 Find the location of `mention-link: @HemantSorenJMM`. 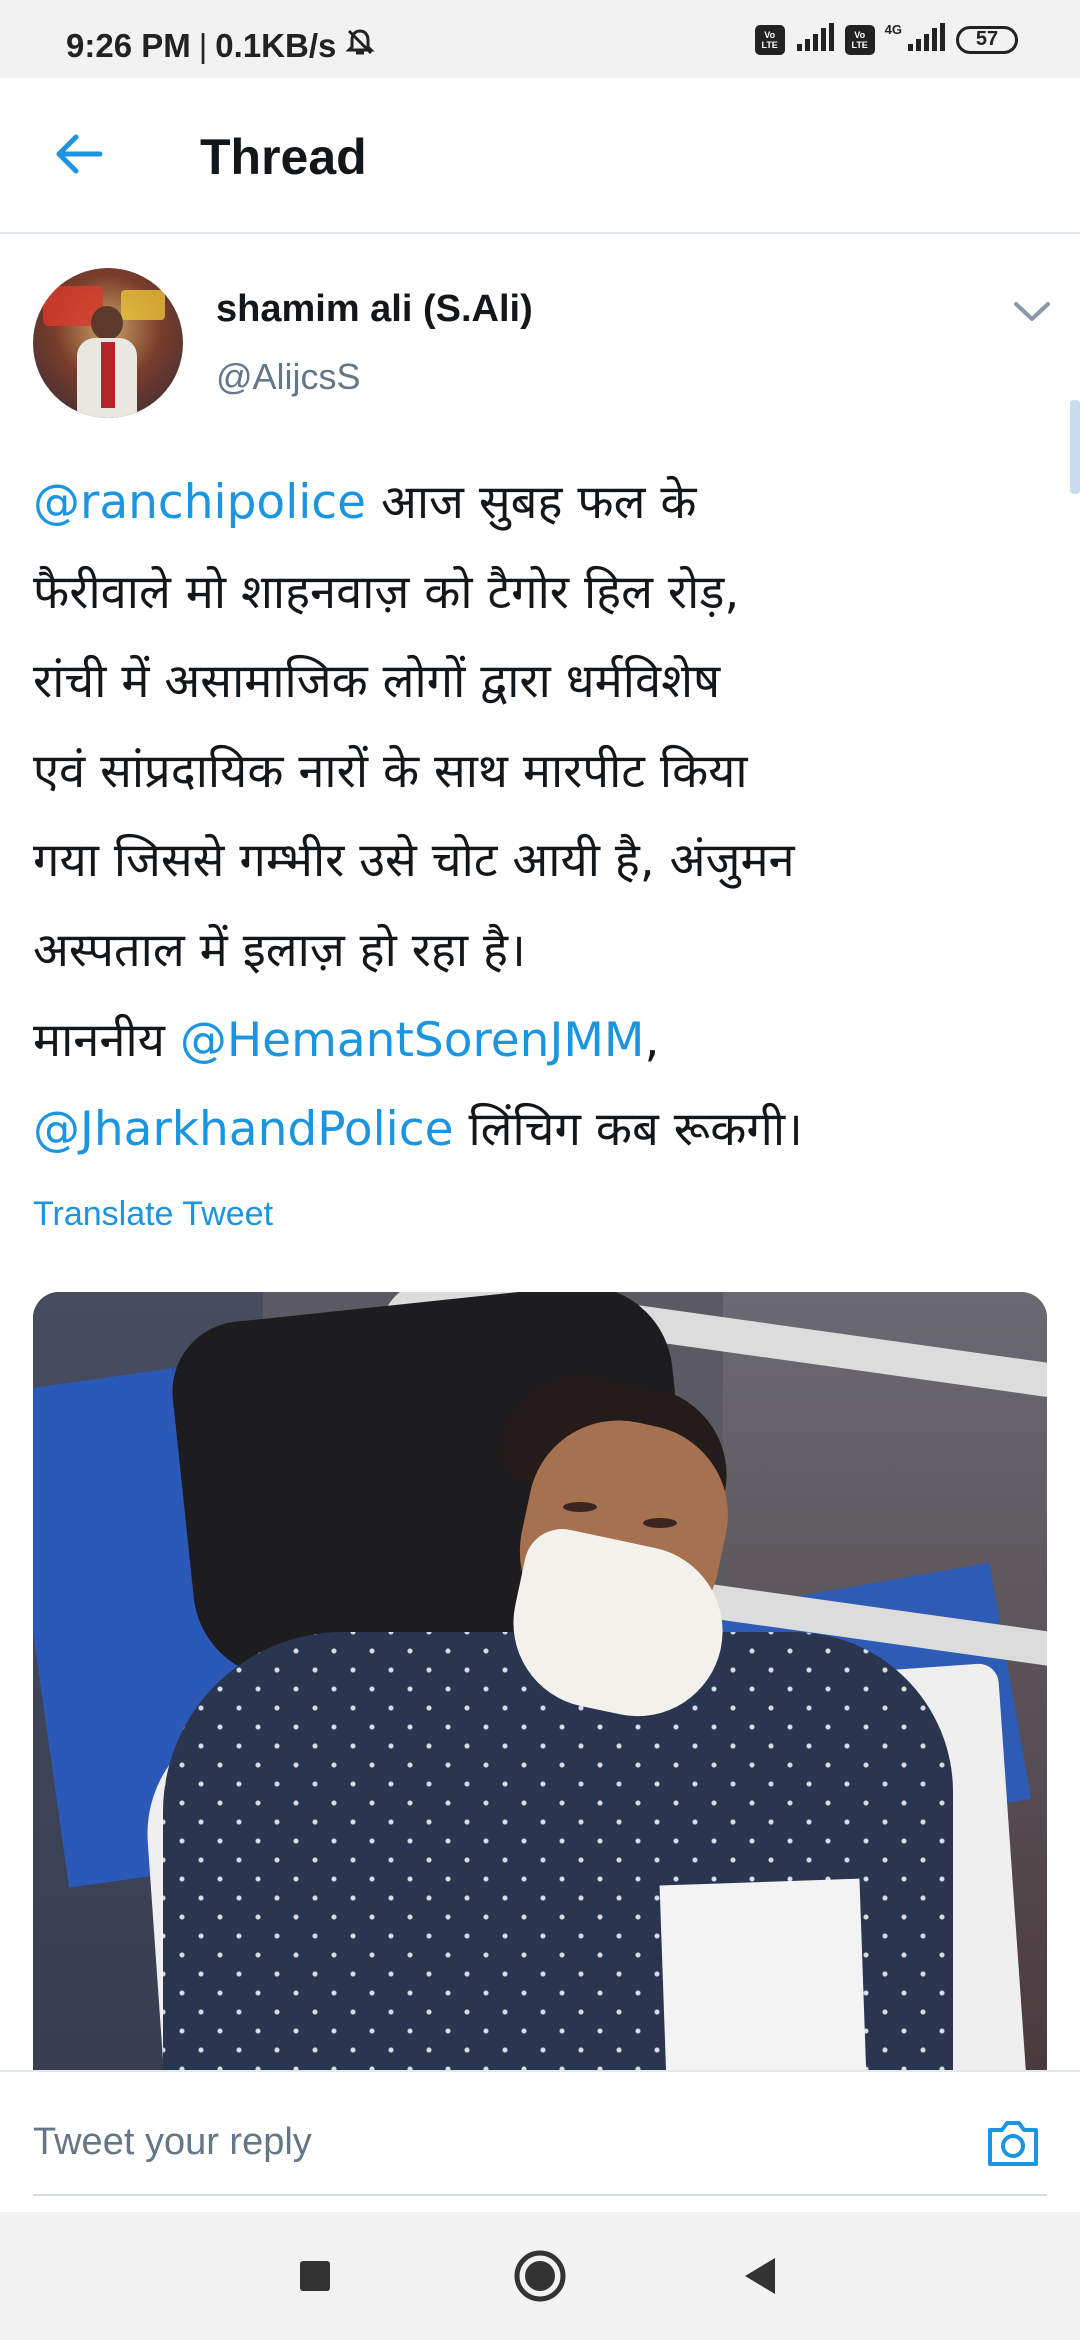

mention-link: @HemantSorenJMM is located at coordinates (412, 1040).